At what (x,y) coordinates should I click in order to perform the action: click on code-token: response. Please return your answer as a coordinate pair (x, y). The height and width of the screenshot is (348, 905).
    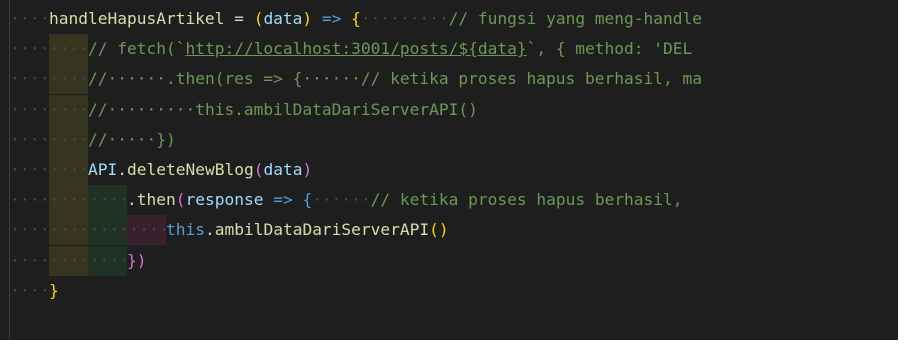
    Looking at the image, I should click on (224, 200).